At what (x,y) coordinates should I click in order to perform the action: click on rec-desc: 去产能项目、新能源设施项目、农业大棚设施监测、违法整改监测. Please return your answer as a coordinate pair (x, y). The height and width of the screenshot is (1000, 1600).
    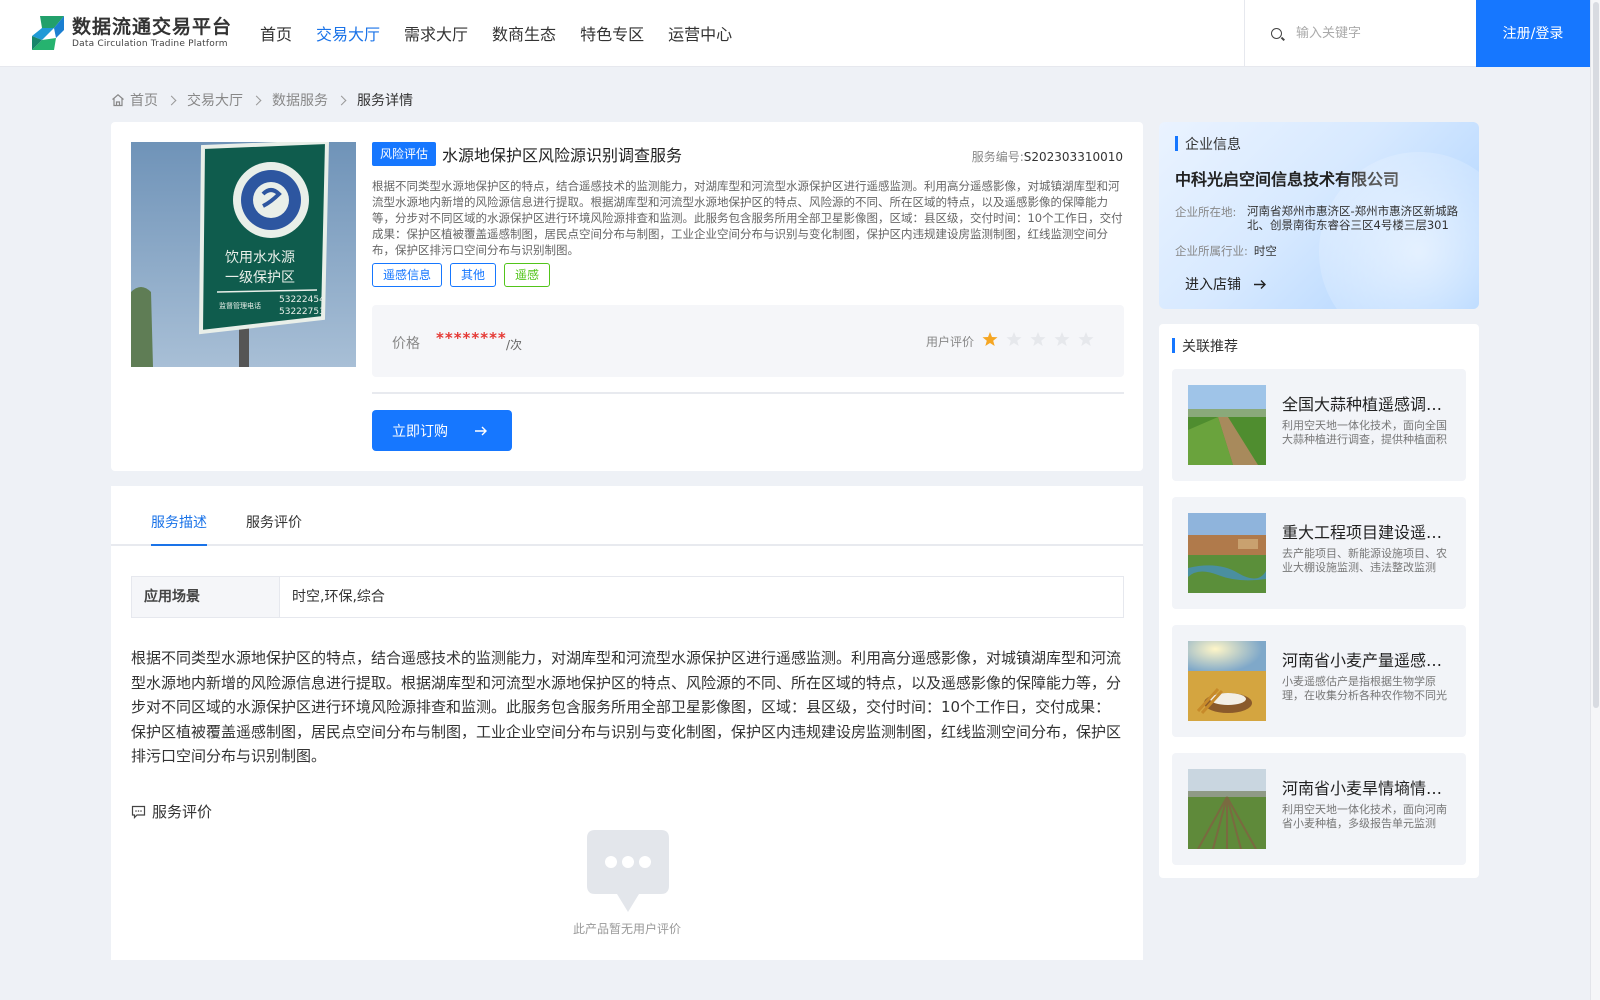
    Looking at the image, I should click on (1364, 560).